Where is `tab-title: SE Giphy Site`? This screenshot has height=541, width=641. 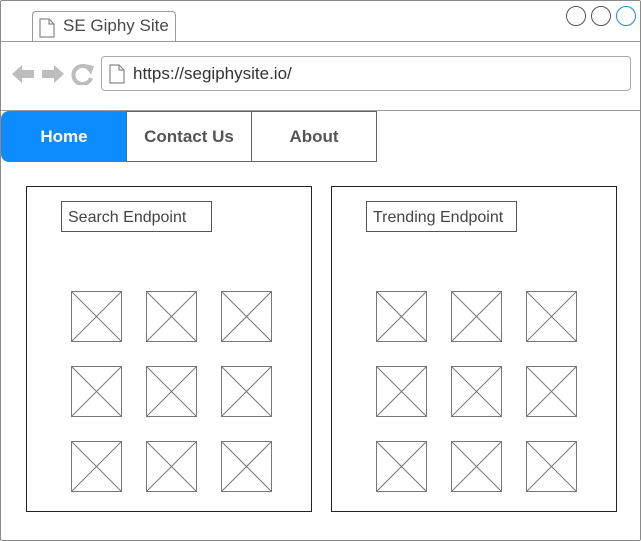 tab-title: SE Giphy Site is located at coordinates (116, 25).